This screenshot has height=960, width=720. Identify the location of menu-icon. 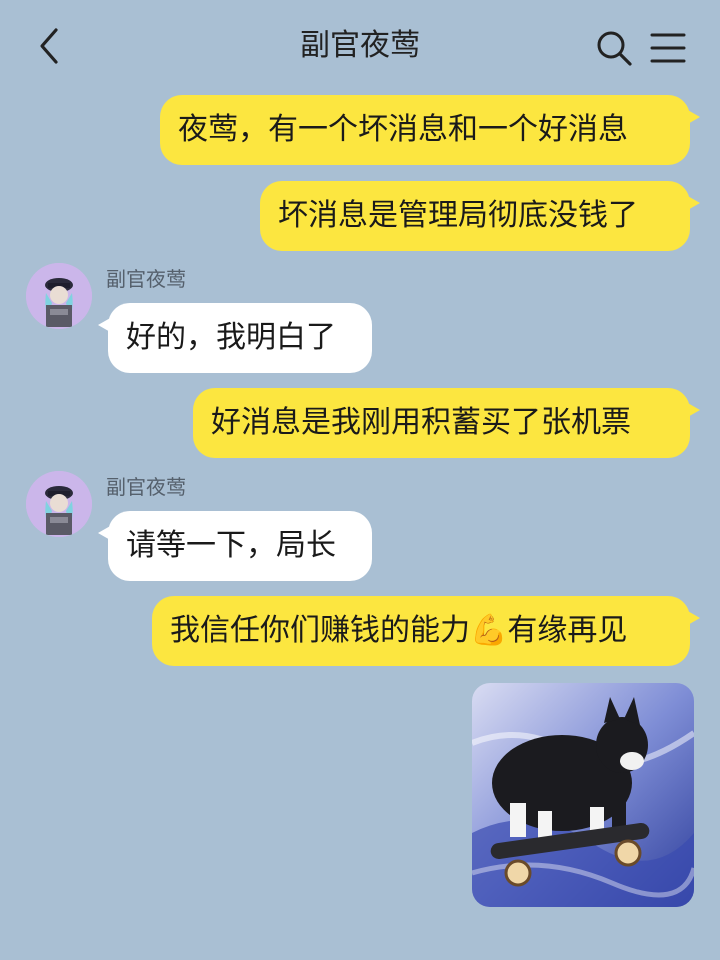
(668, 48).